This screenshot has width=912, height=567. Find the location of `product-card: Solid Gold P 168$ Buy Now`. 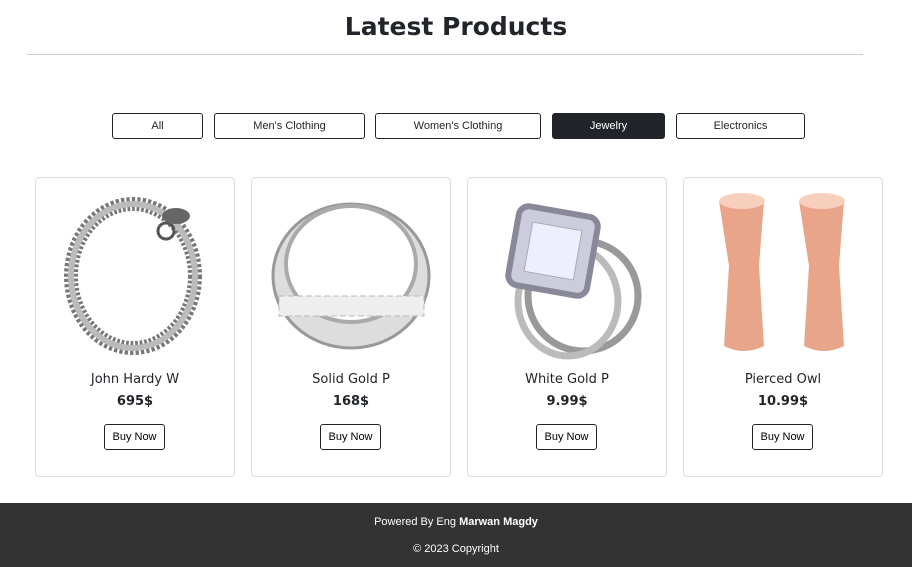

product-card: Solid Gold P 168$ Buy Now is located at coordinates (351, 327).